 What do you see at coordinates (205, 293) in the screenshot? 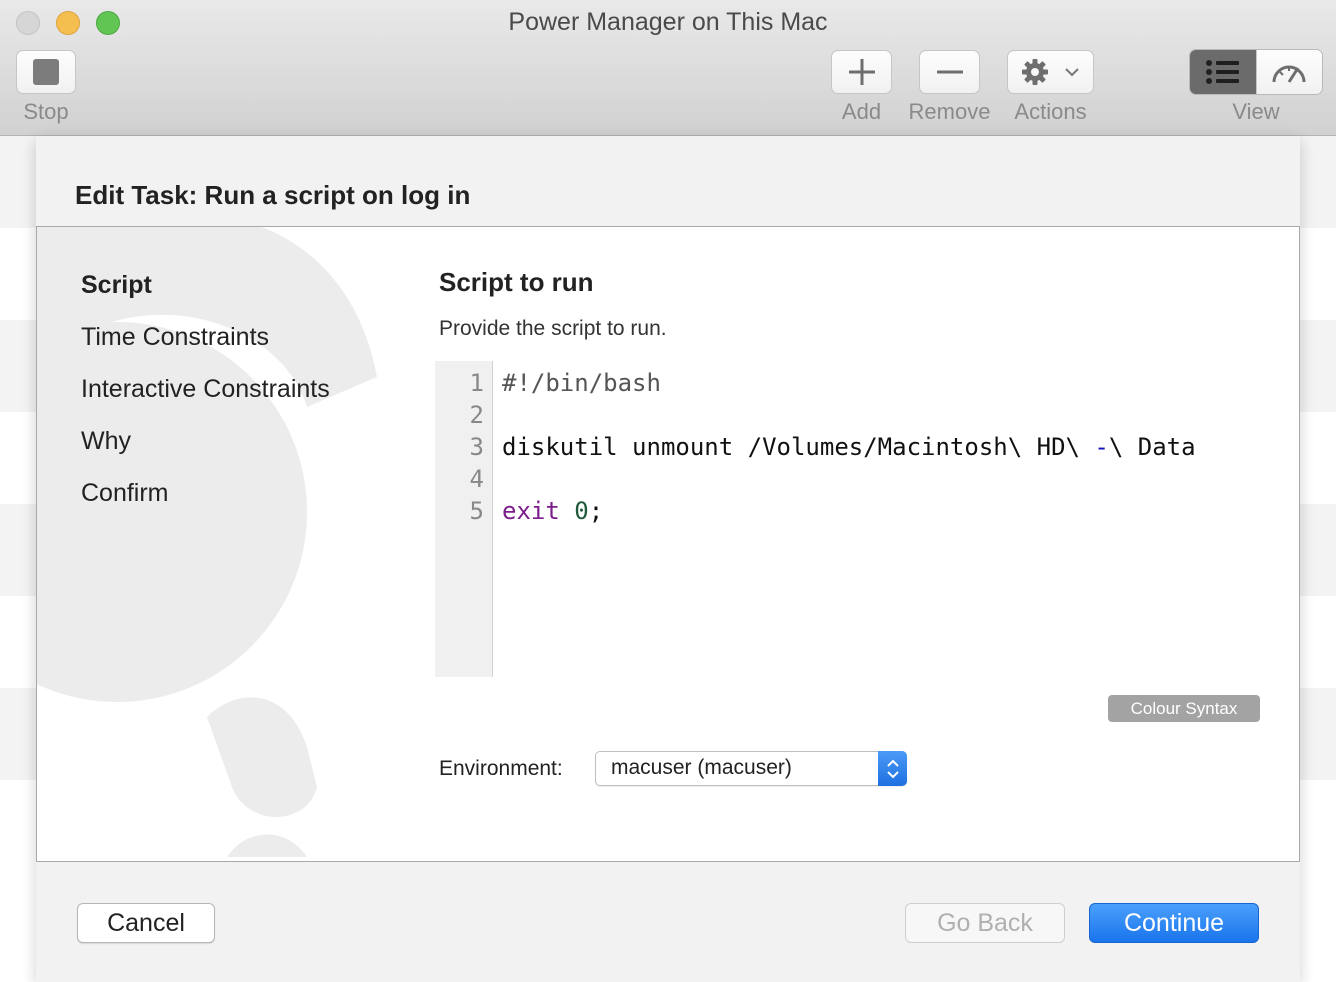
I see `step-item-script: Script` at bounding box center [205, 293].